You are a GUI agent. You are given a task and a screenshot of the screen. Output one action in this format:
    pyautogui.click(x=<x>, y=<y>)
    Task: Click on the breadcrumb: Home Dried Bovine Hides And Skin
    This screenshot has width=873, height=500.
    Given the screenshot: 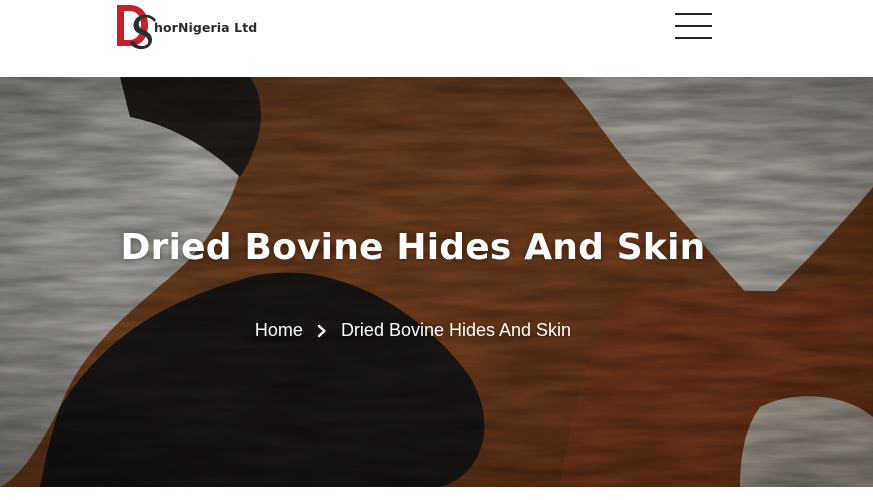 What is the action you would take?
    pyautogui.click(x=413, y=330)
    